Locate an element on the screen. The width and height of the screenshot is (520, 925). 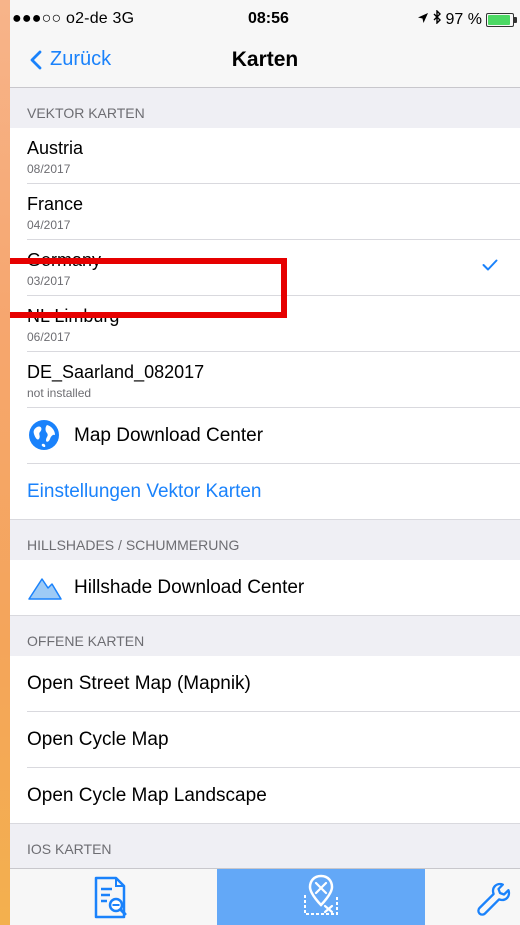
vector-settings-link: Einstellungen Vektor Karten is located at coordinates (265, 492).